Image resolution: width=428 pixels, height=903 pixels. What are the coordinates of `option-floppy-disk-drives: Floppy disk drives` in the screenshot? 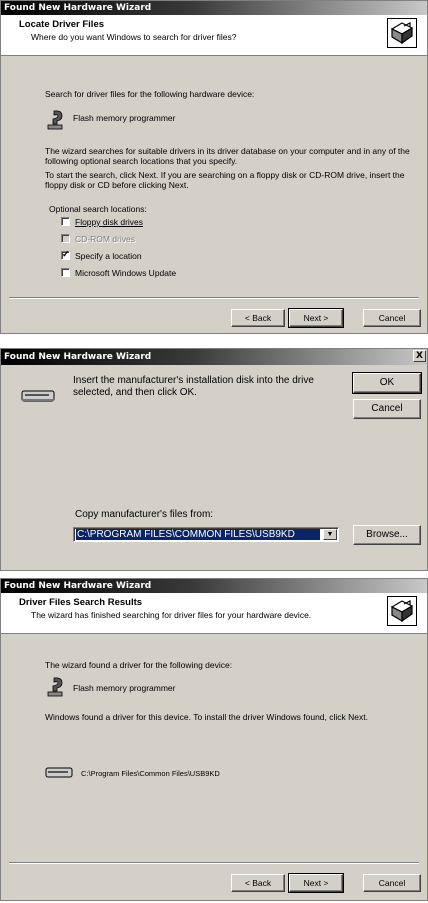 It's located at (102, 222).